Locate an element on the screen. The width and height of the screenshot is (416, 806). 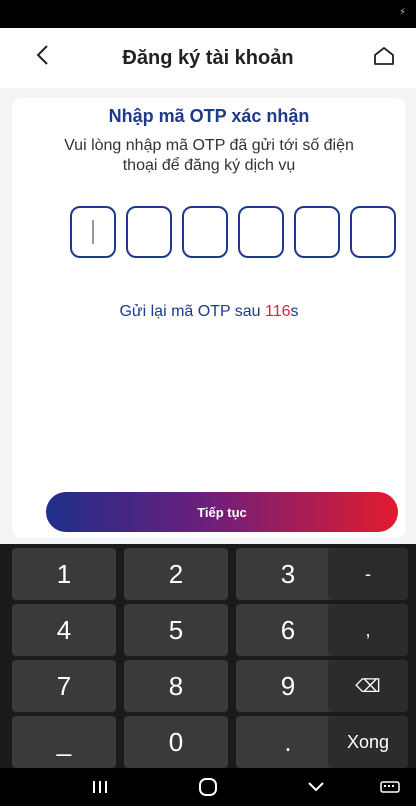
home-icon is located at coordinates (384, 56).